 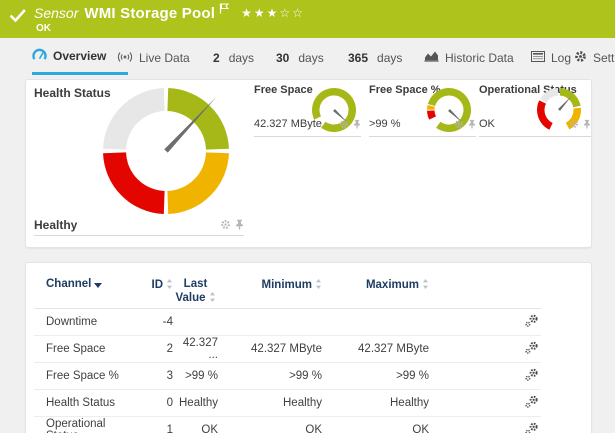 I want to click on column-header-maximum: Maximum, so click(x=375, y=284).